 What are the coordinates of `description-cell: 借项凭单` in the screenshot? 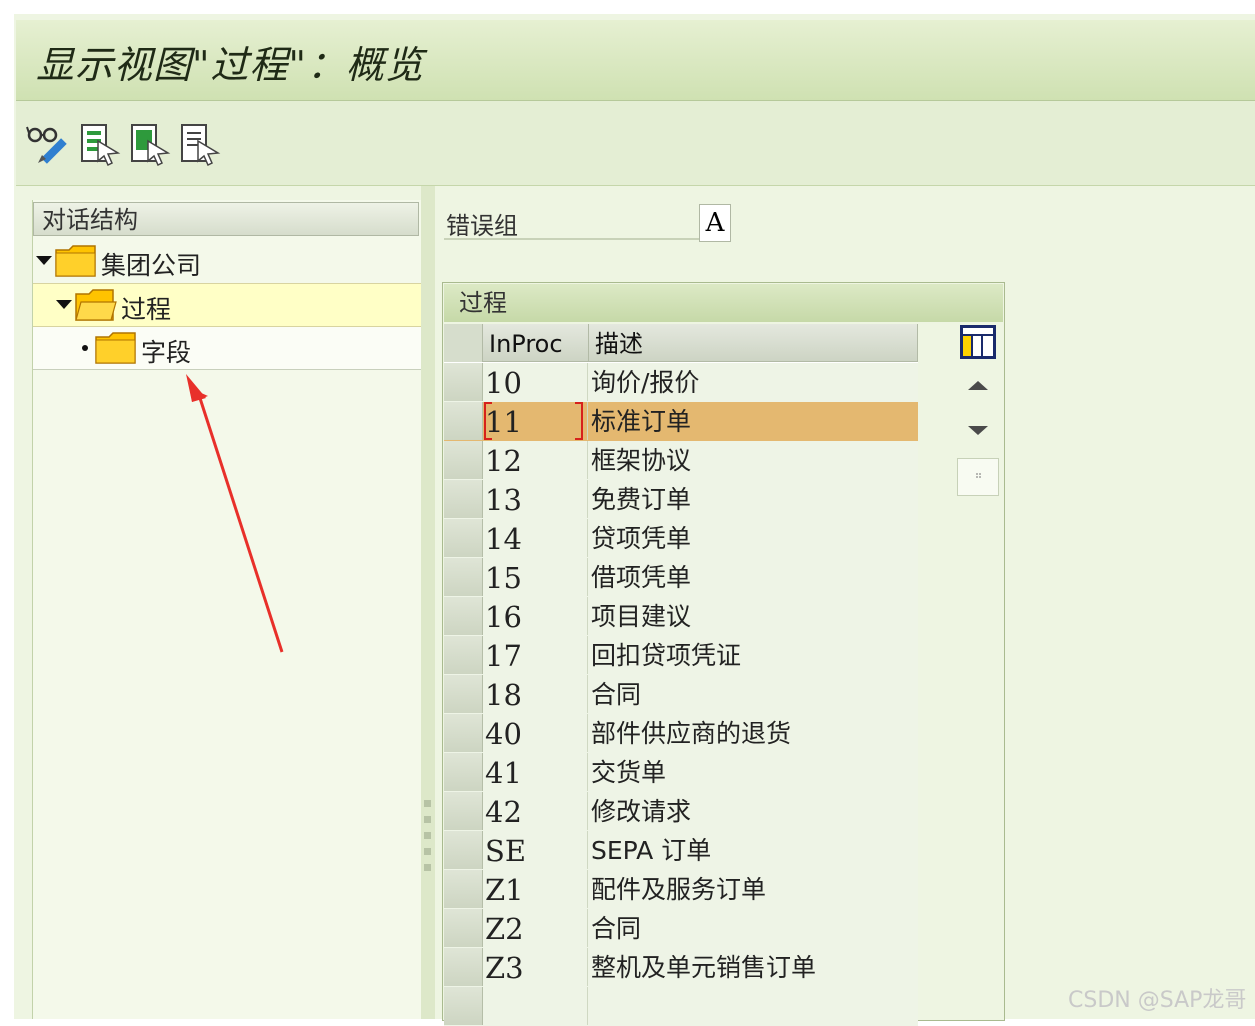 It's located at (754, 577).